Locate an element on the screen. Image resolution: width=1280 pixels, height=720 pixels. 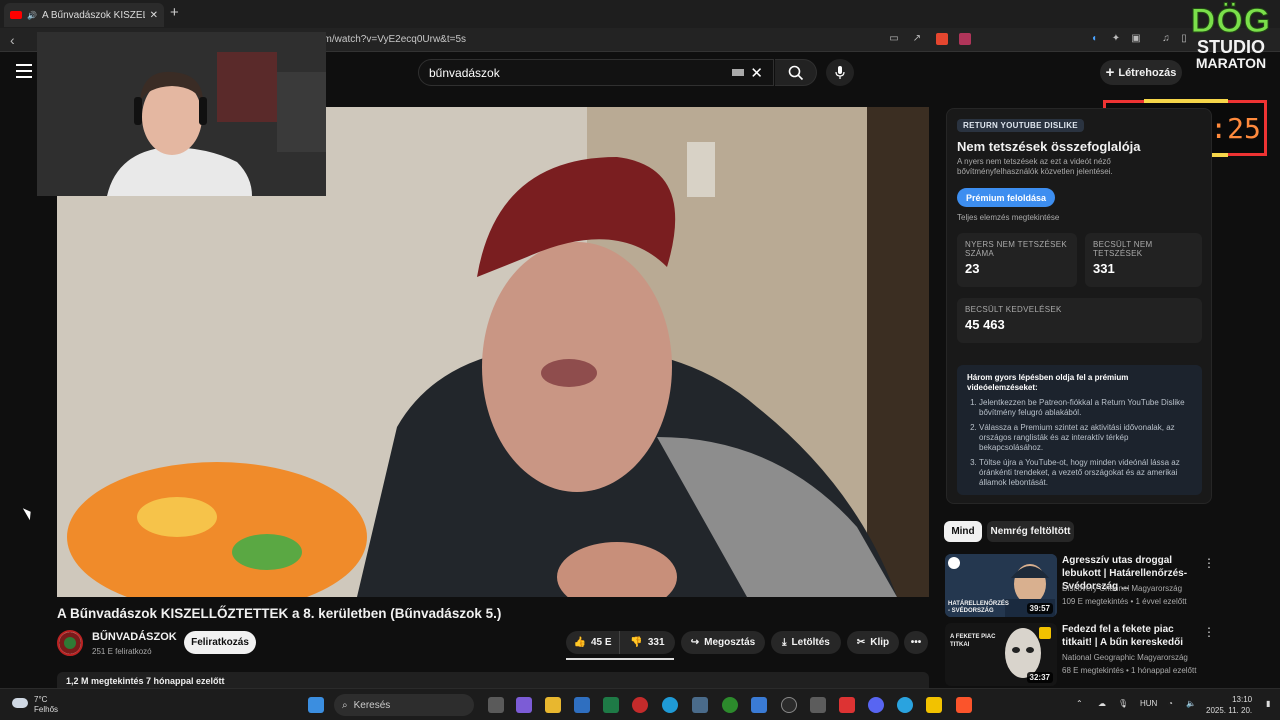
app8-icon is located at coordinates (847, 705).